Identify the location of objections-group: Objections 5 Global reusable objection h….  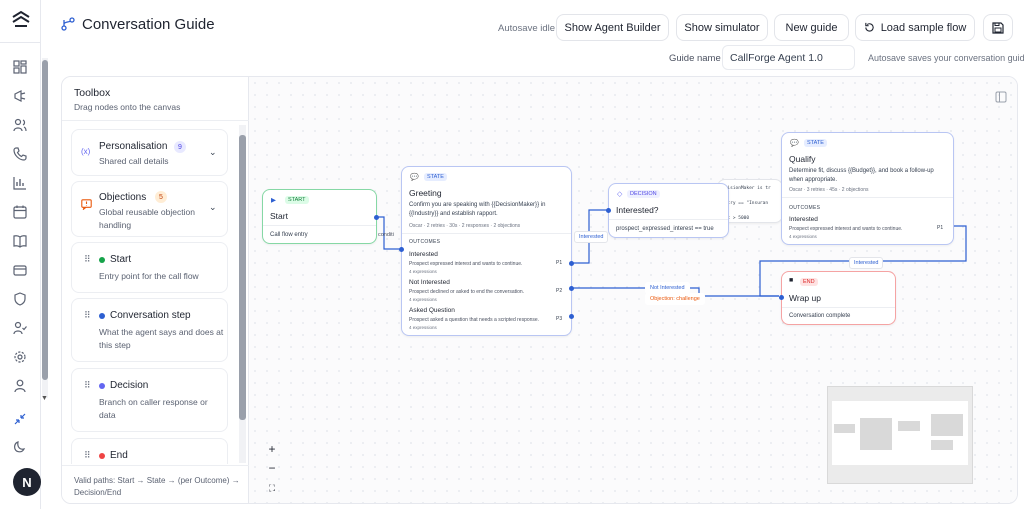
(149, 209).